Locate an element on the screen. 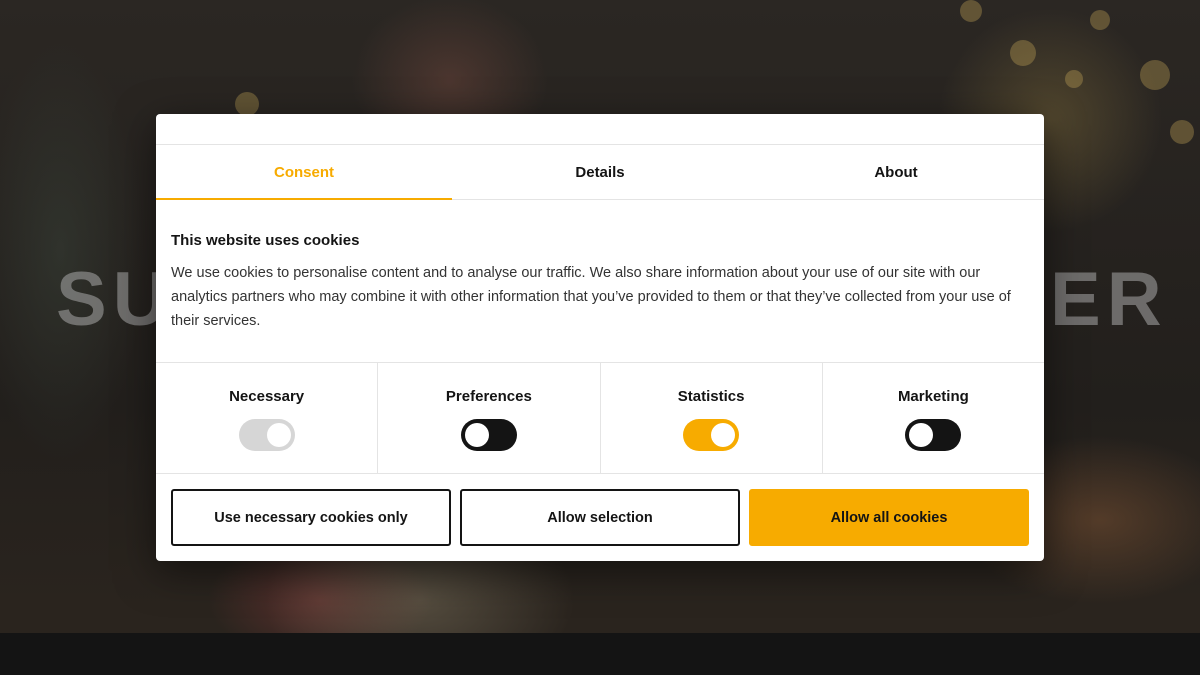 This screenshot has height=675, width=1200. allow-all-cookies-button: Allow all cookies is located at coordinates (889, 517).